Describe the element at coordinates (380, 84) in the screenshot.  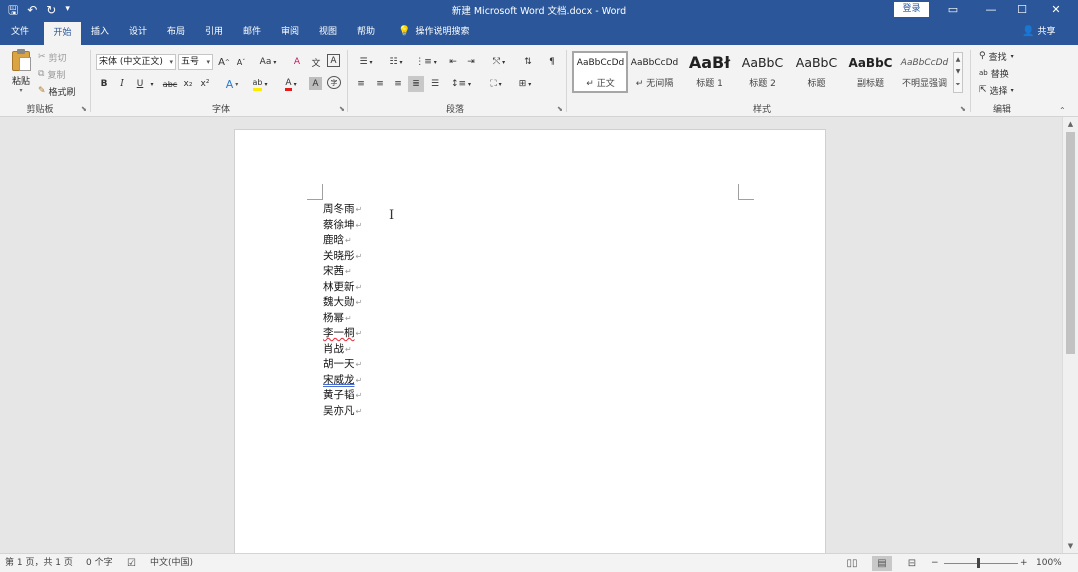
I see `align-center-button: ≡` at that location.